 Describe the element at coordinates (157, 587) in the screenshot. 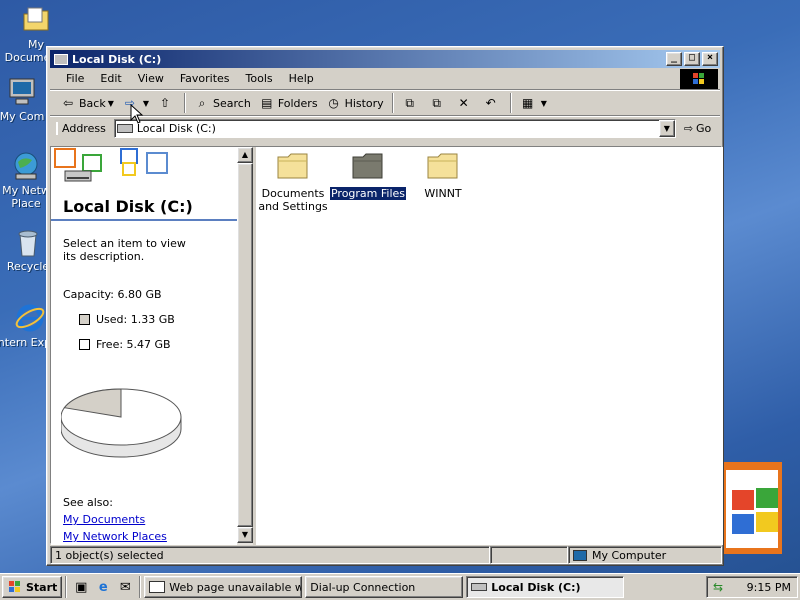

I see `web-page-icon` at that location.